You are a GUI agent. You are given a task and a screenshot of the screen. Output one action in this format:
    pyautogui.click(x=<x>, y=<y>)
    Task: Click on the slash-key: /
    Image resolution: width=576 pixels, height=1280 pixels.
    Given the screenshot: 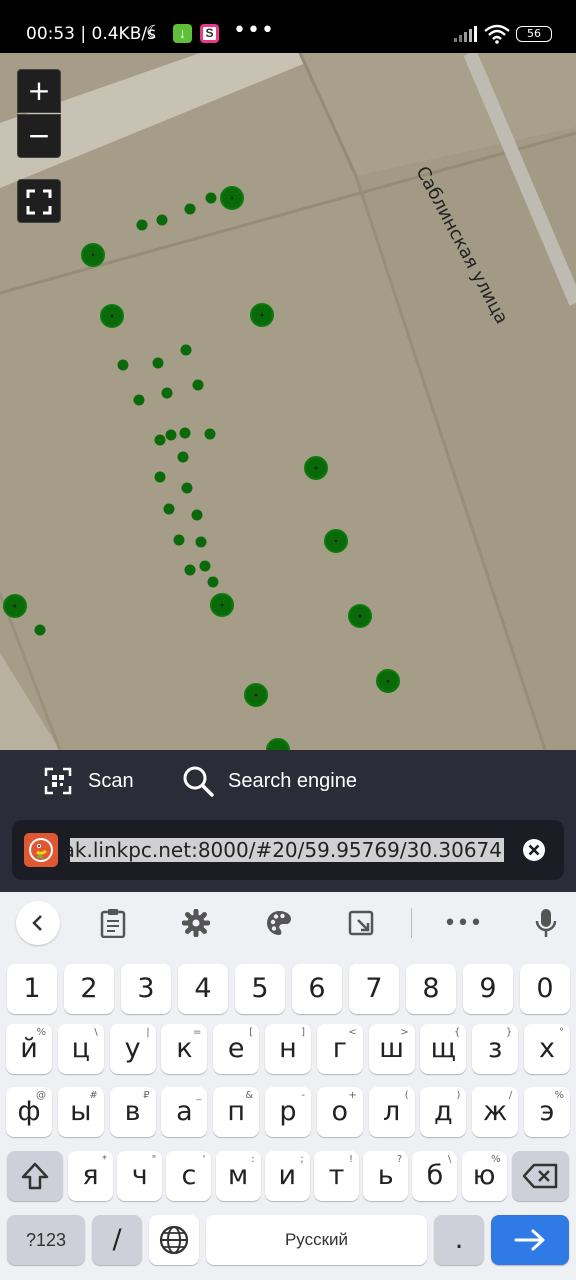 What is the action you would take?
    pyautogui.click(x=117, y=1240)
    